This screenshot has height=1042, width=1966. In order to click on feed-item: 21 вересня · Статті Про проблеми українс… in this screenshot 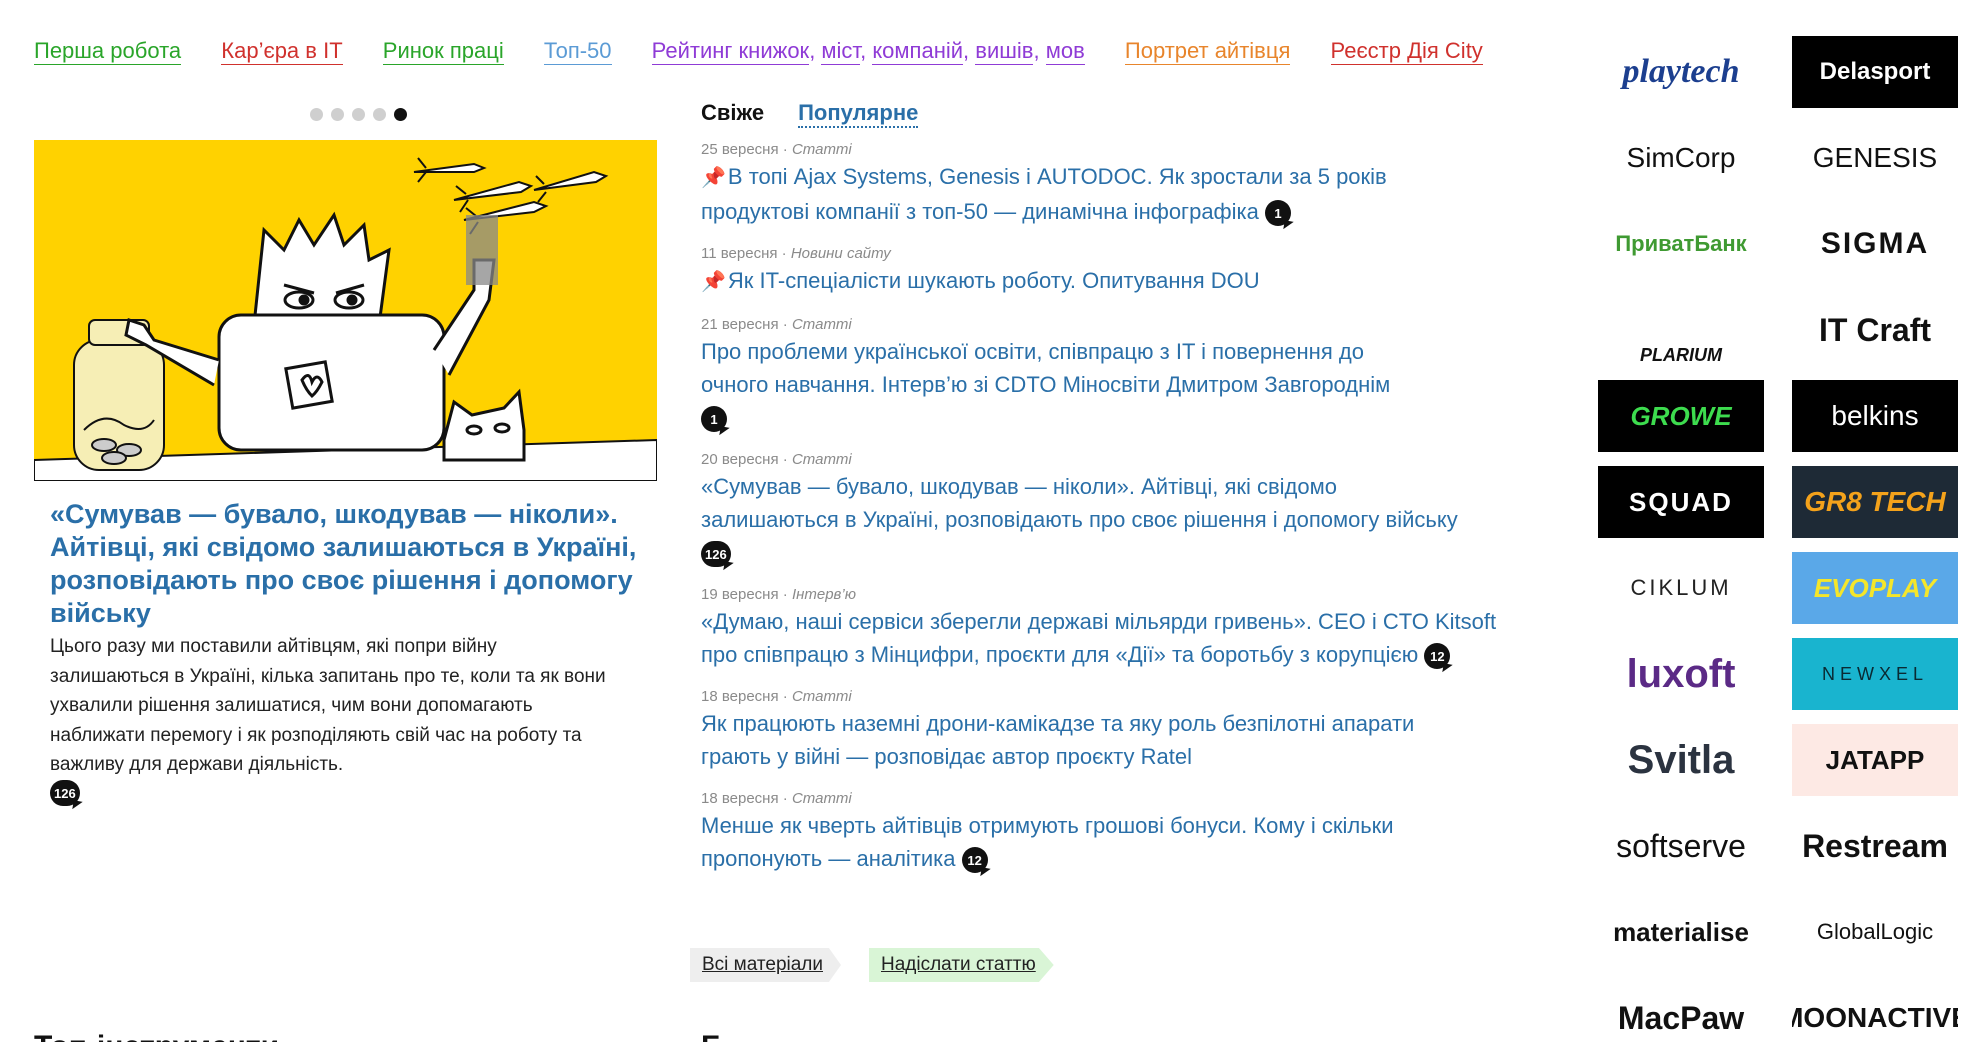, I will do `click(1101, 374)`.